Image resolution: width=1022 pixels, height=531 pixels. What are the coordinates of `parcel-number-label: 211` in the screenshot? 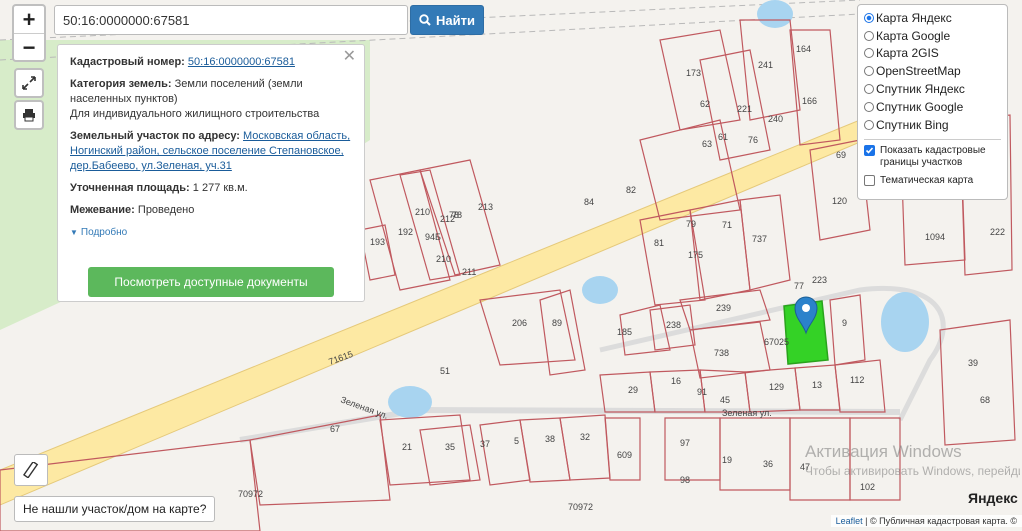 It's located at (469, 272).